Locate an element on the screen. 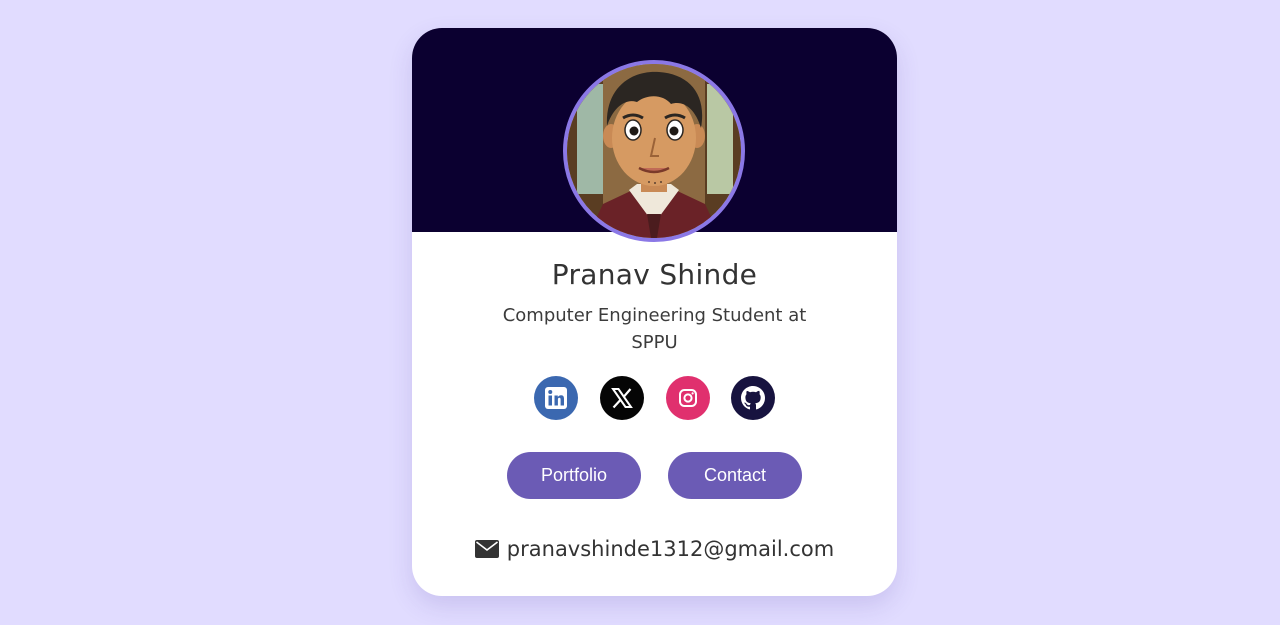 This screenshot has width=1280, height=625. github-link is located at coordinates (753, 398).